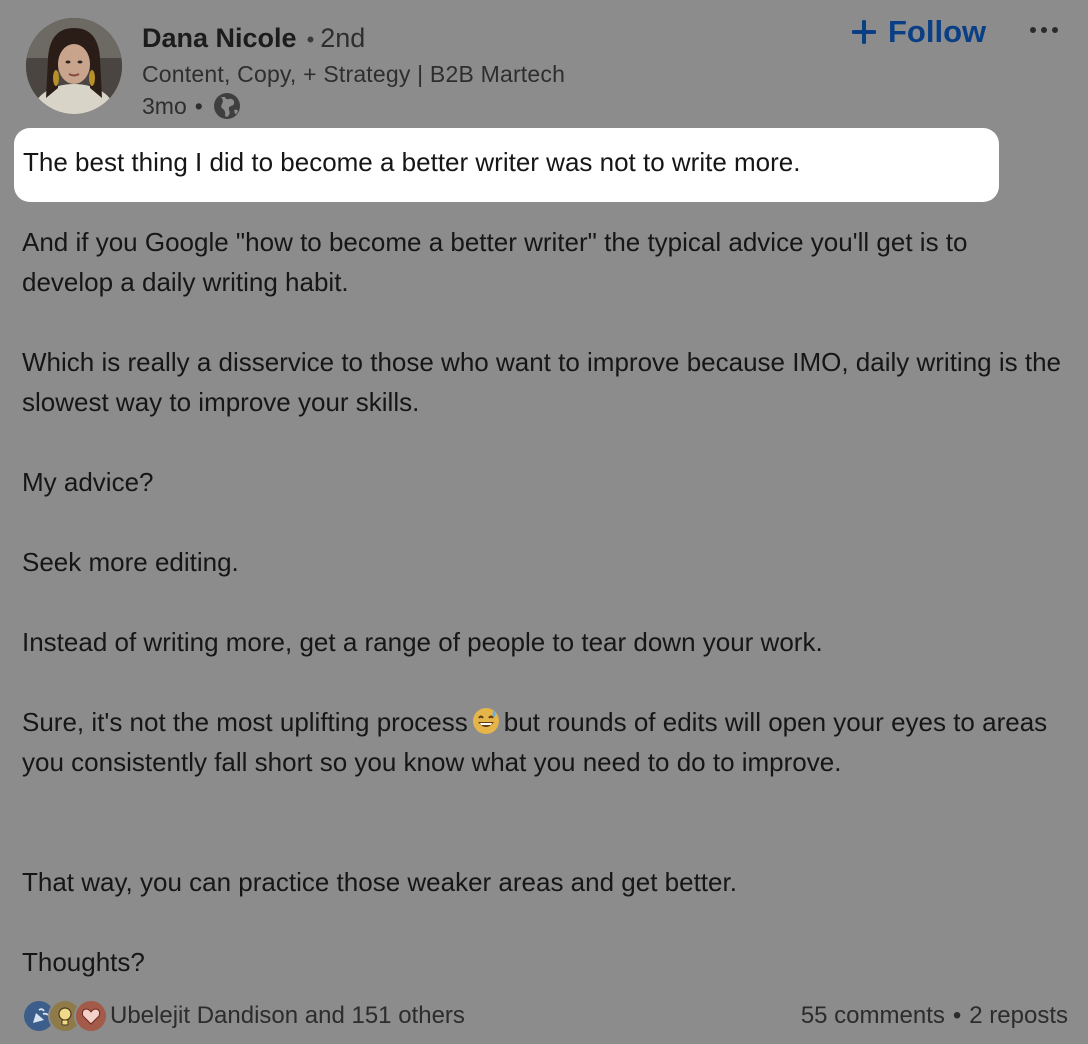 The width and height of the screenshot is (1088, 1044). Describe the element at coordinates (219, 38) in the screenshot. I see `author-name: Dana Nicole` at that location.